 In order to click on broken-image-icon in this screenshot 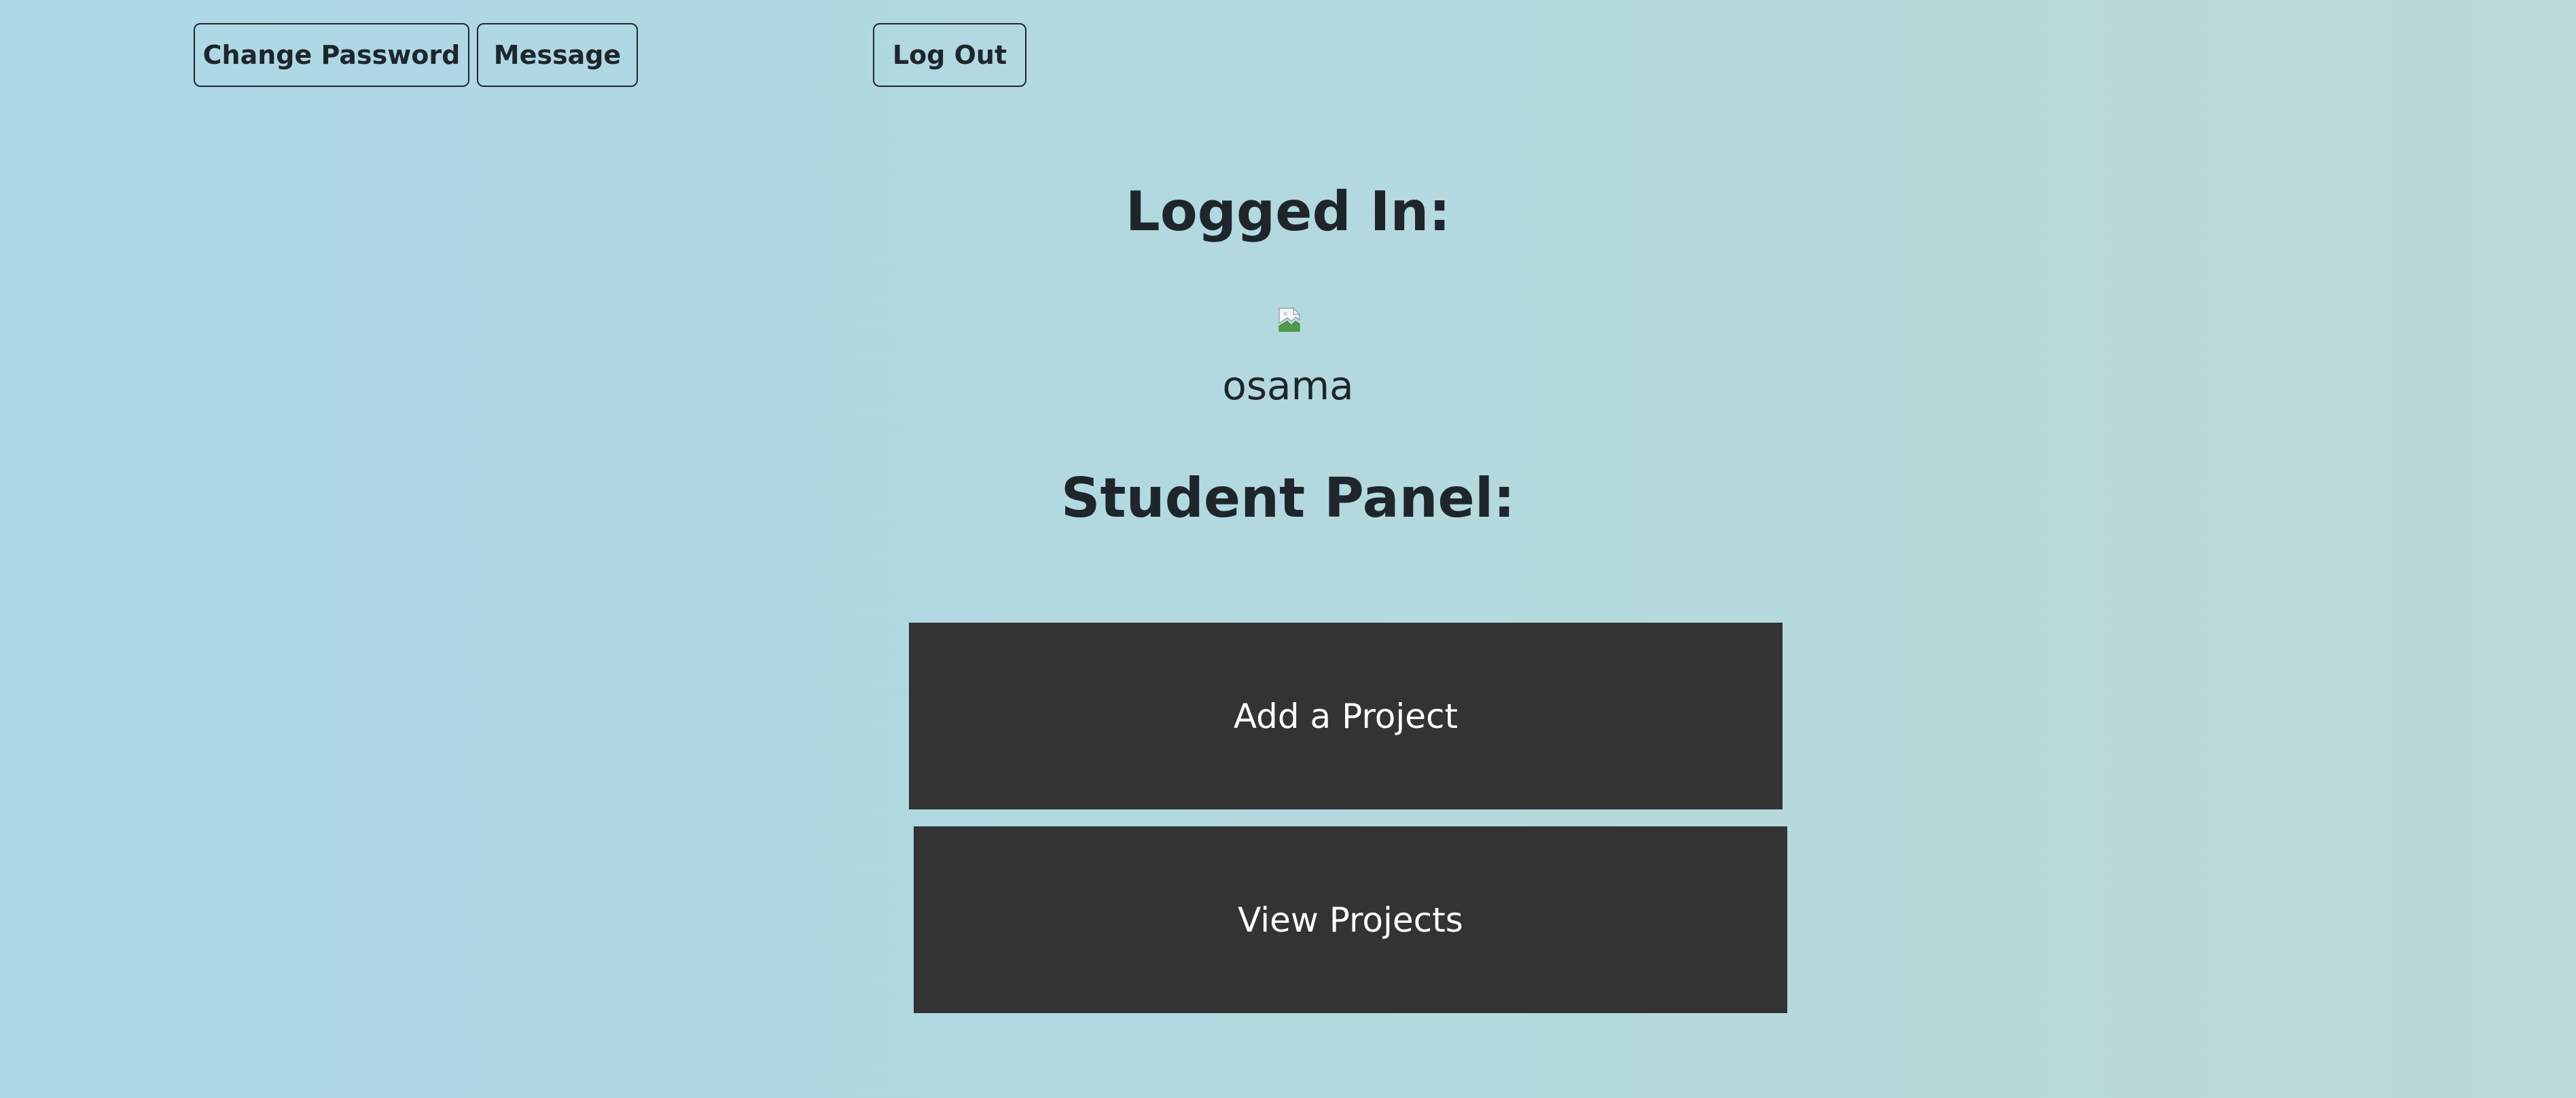, I will do `click(1289, 320)`.